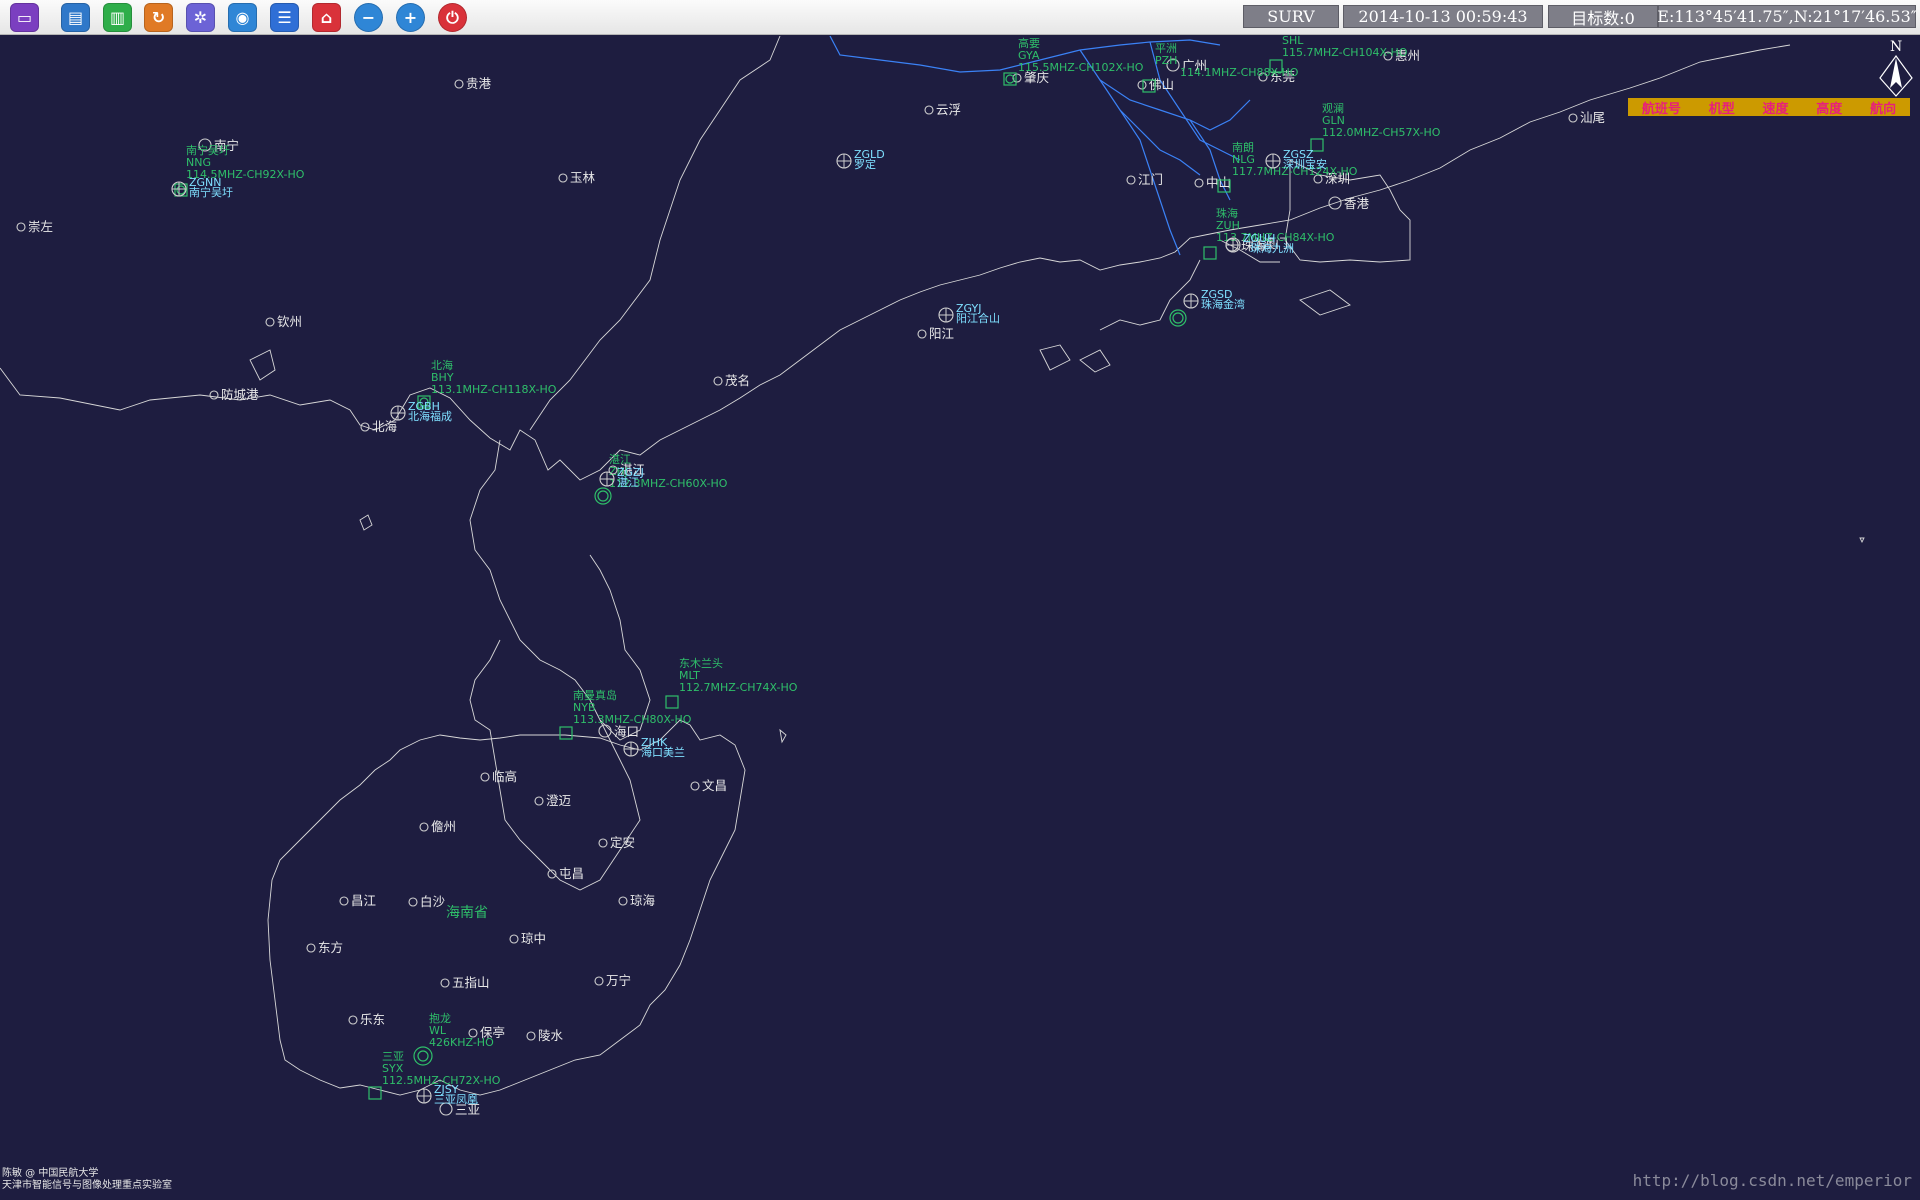  What do you see at coordinates (87, 1185) in the screenshot?
I see `credit-line: 天津市智能信号与图像处理重点实验室` at bounding box center [87, 1185].